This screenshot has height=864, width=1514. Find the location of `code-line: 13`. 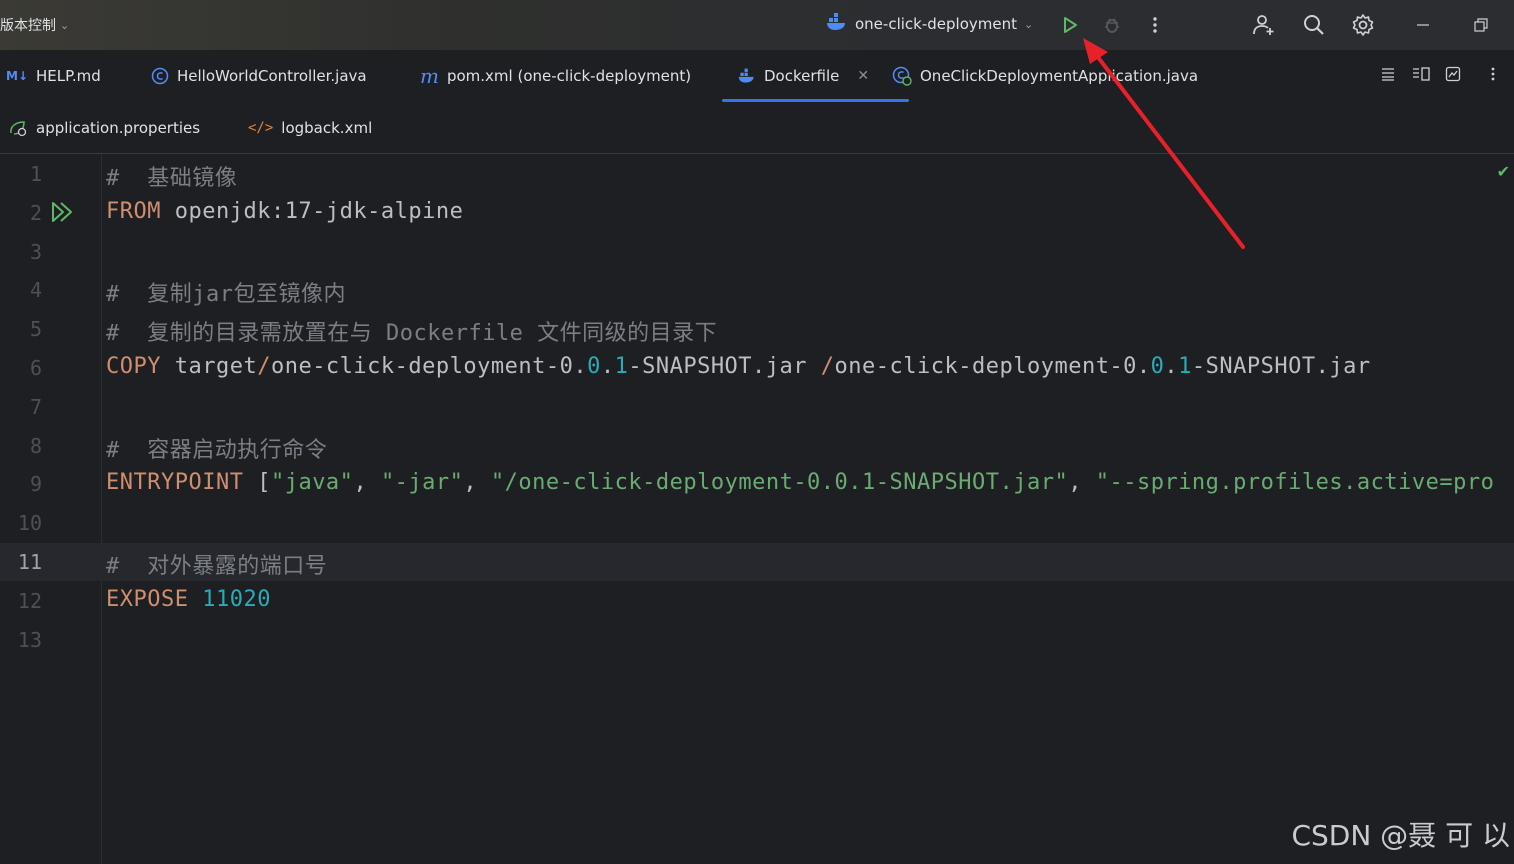

code-line: 13 is located at coordinates (757, 640).